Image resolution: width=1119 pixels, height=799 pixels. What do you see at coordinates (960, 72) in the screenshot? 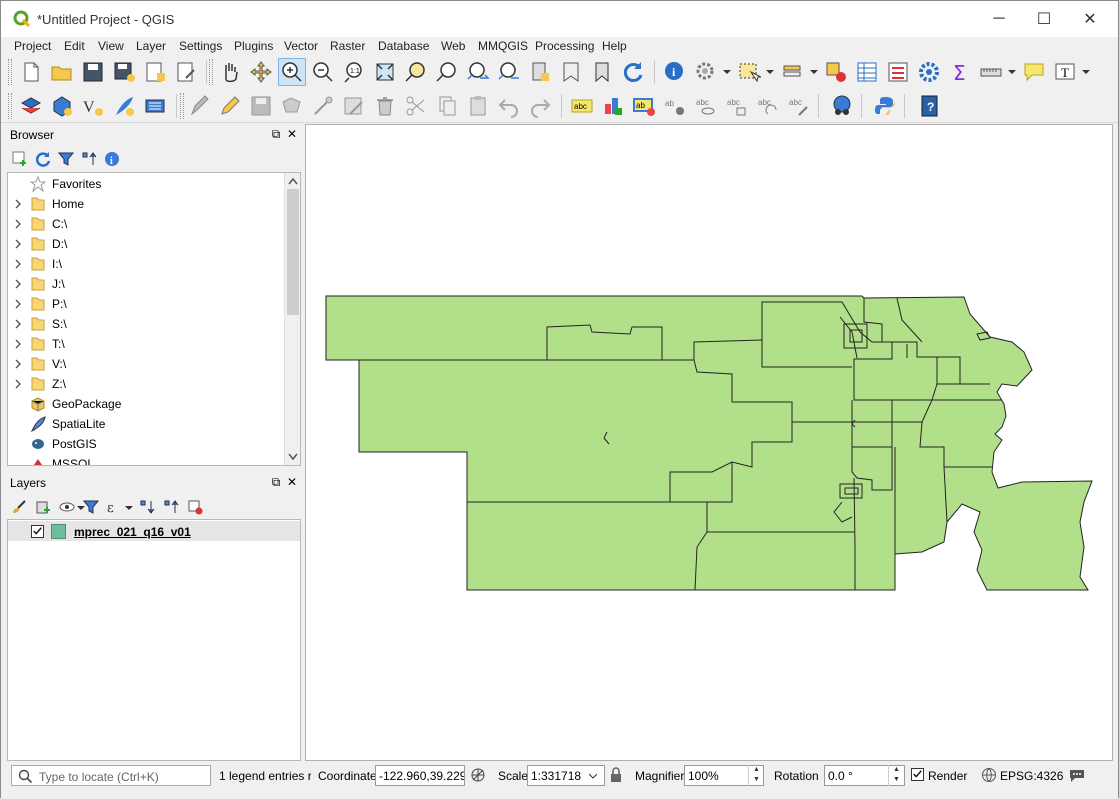
I see `statistical-summary-button: Σ` at bounding box center [960, 72].